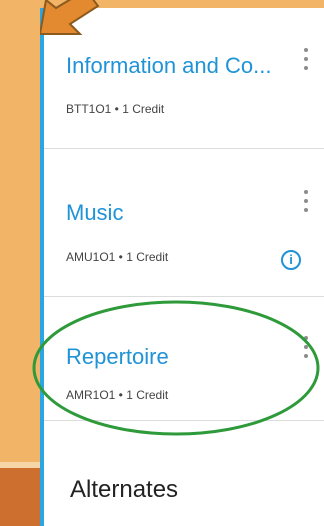 The width and height of the screenshot is (324, 526). Describe the element at coordinates (94, 213) in the screenshot. I see `course-title: Music` at that location.